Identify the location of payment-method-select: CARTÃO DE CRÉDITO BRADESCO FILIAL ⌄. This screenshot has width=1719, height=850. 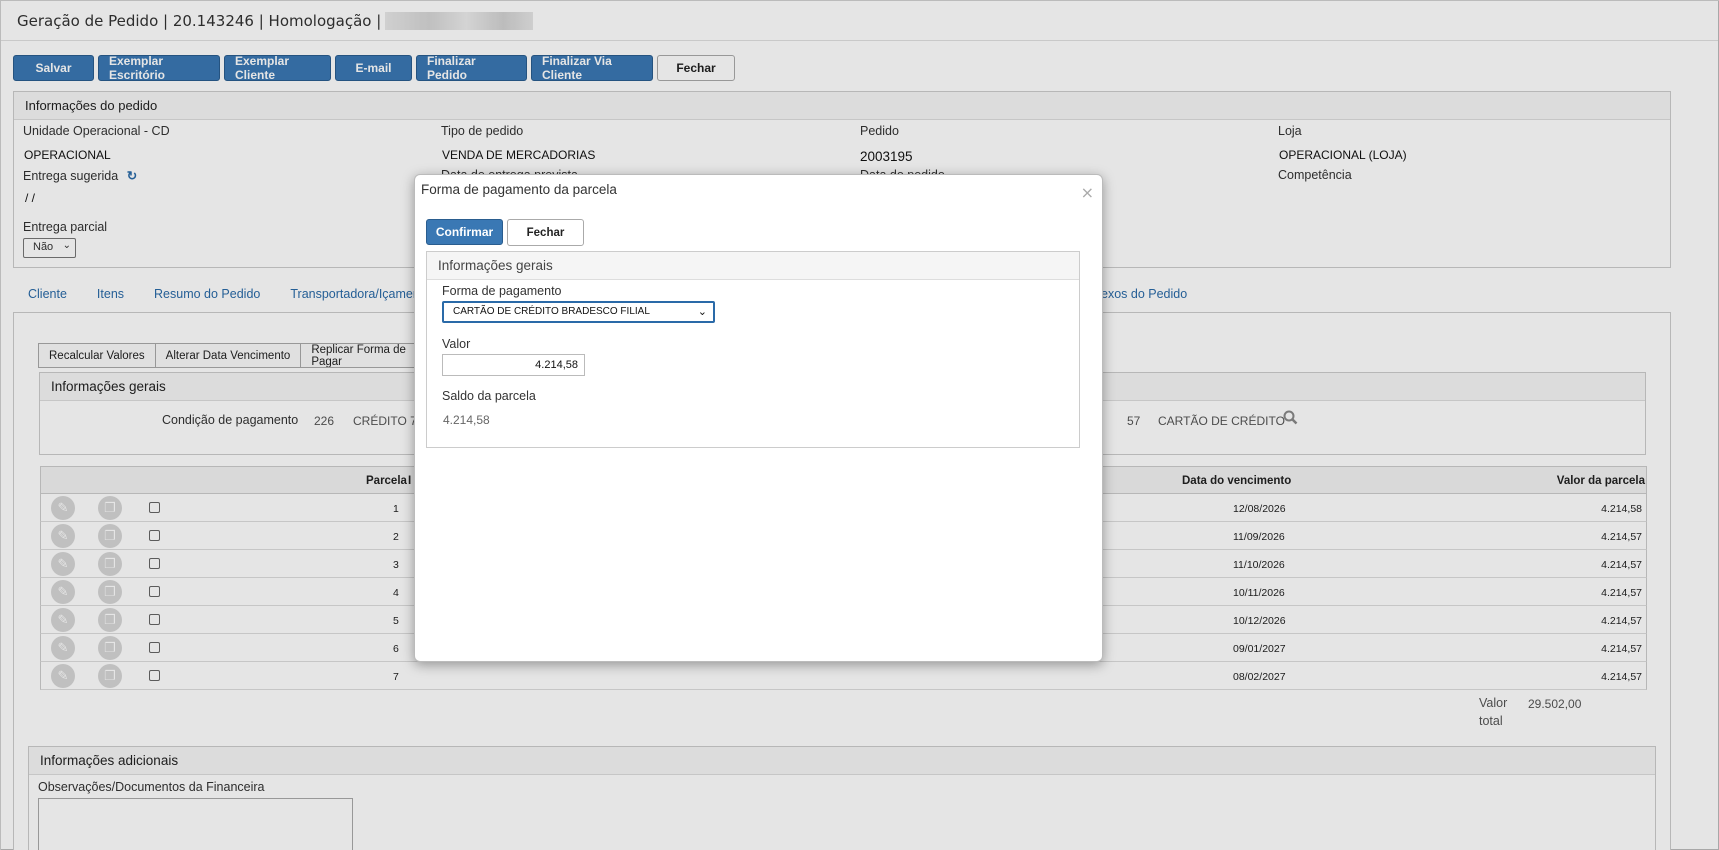
(578, 312).